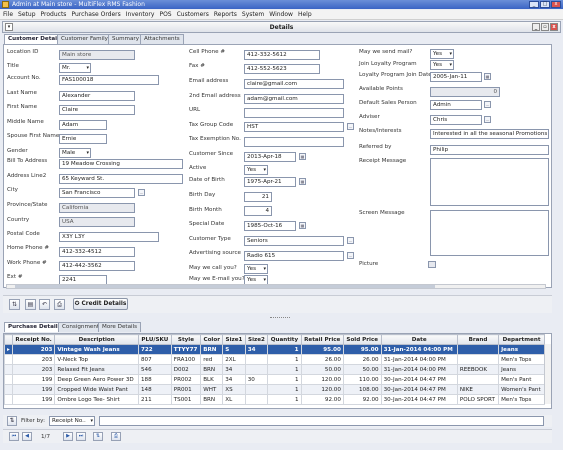  What do you see at coordinates (256, 339) in the screenshot?
I see `column-header: Size2` at bounding box center [256, 339].